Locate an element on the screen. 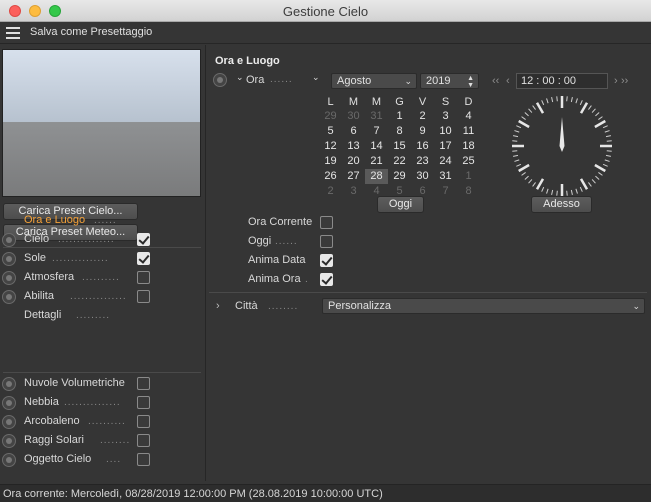  calendar-day: 15 is located at coordinates (399, 146).